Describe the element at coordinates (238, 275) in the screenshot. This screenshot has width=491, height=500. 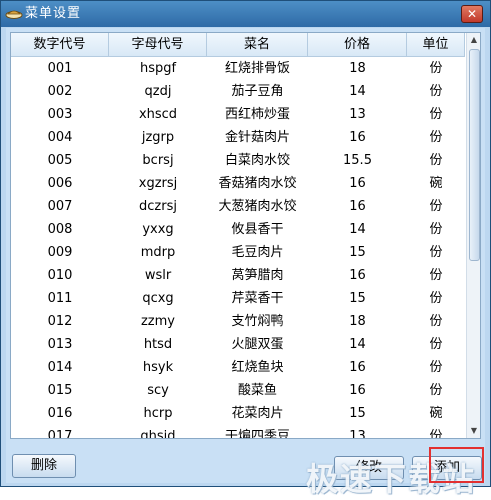
I see `table-row: 010 wslr 莴笋腊肉 16 份` at that location.